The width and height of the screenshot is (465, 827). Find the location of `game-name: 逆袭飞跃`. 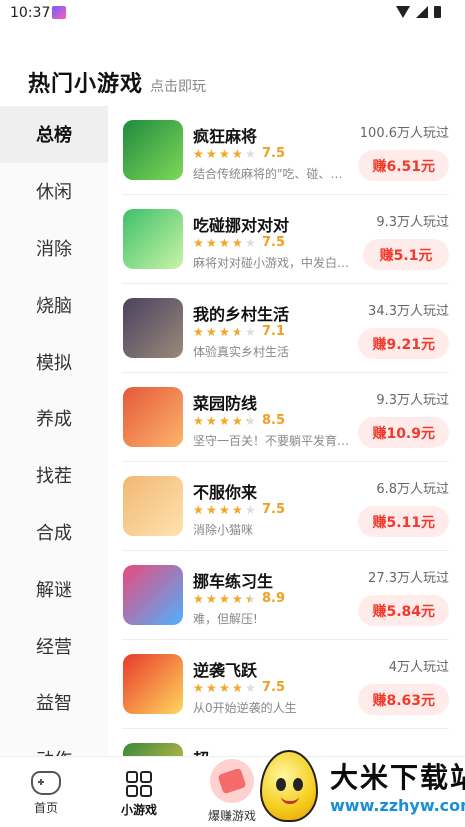

game-name: 逆袭飞跃 is located at coordinates (225, 670).